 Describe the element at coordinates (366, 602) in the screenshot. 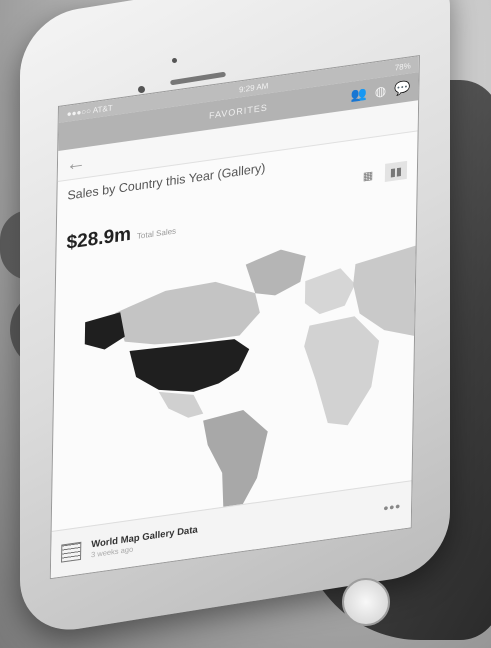

I see `home-button` at that location.